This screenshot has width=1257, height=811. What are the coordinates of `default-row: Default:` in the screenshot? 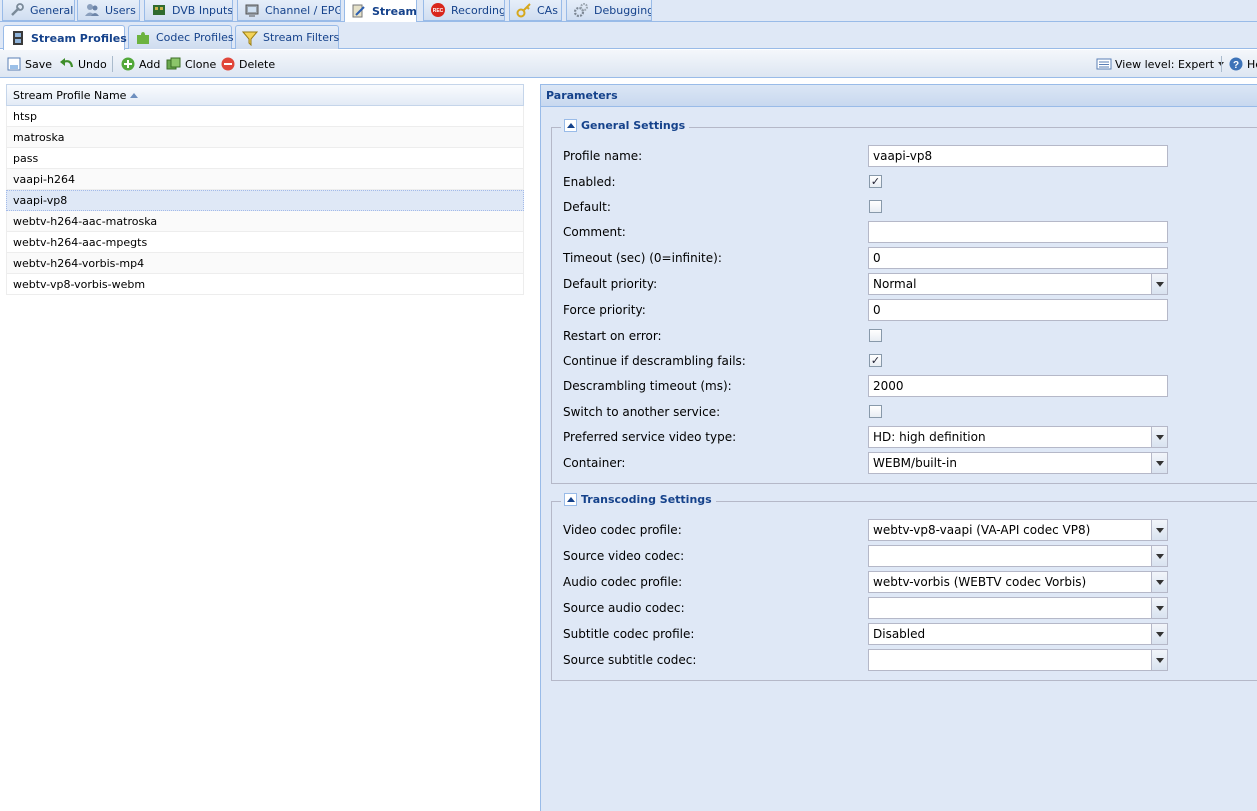 It's located at (868, 207).